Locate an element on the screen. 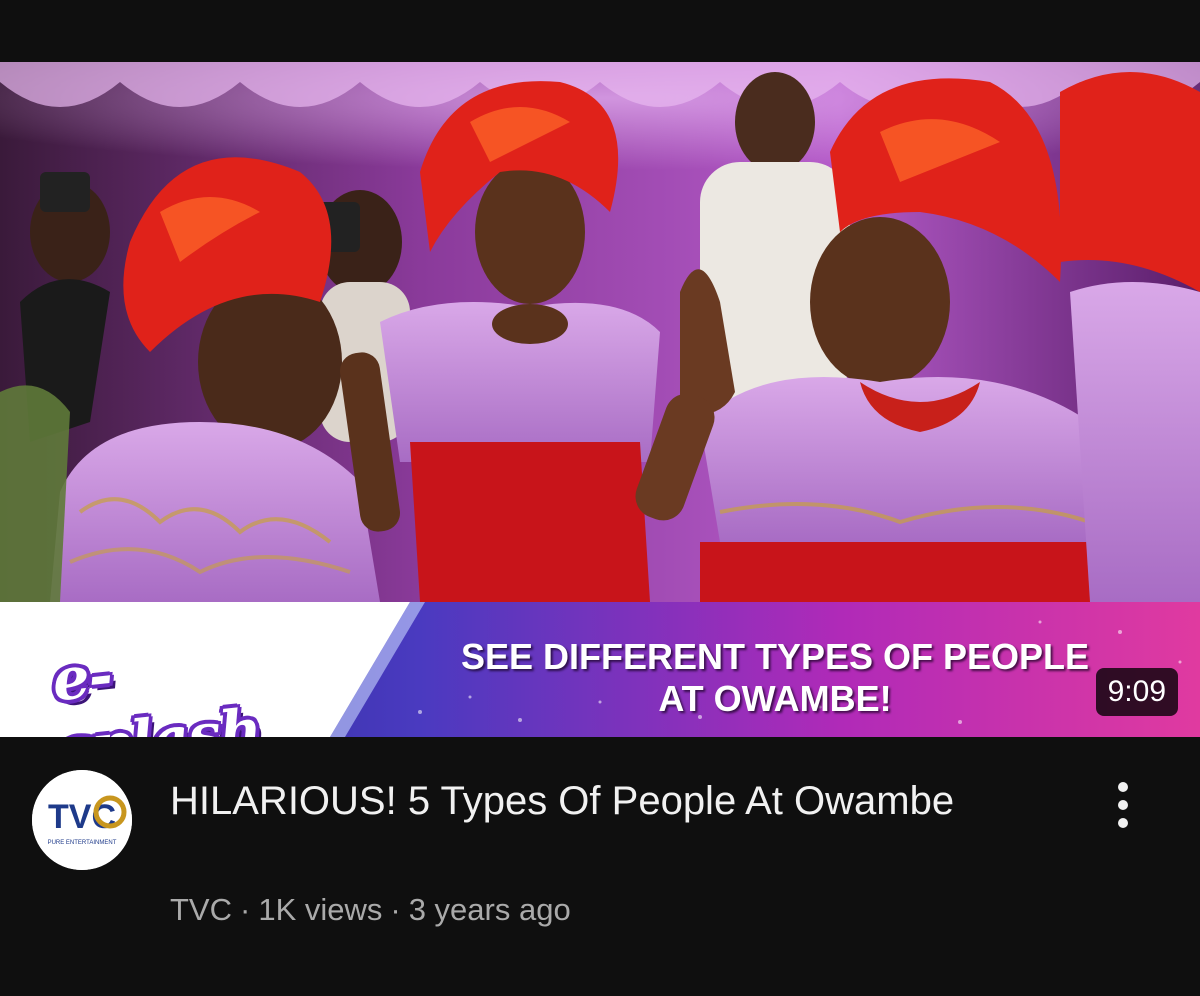 The width and height of the screenshot is (1200, 996). video-title: HILARIOUS! 5 Types Of People At Owambe is located at coordinates (610, 801).